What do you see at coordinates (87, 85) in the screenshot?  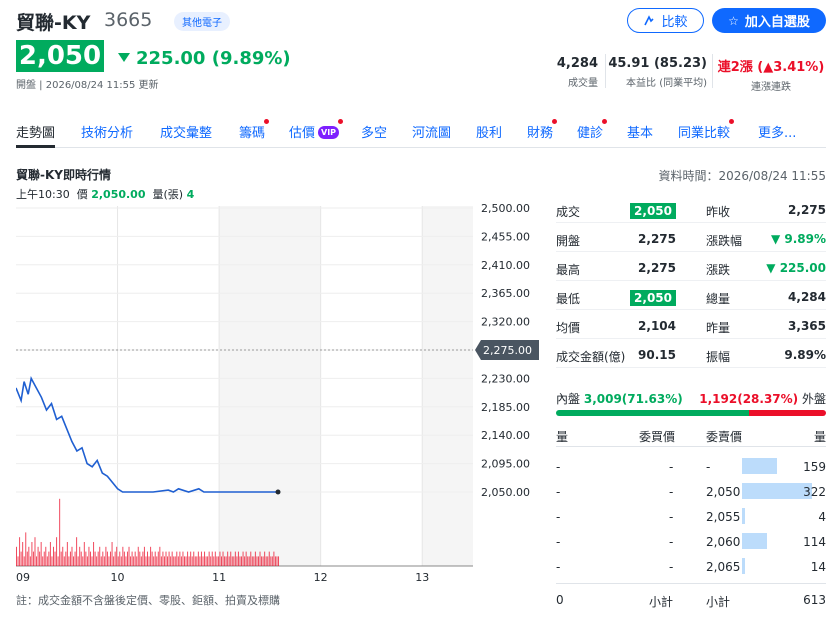 I see `update-time: 開盤 | 2026/08/24 11:55 更新` at bounding box center [87, 85].